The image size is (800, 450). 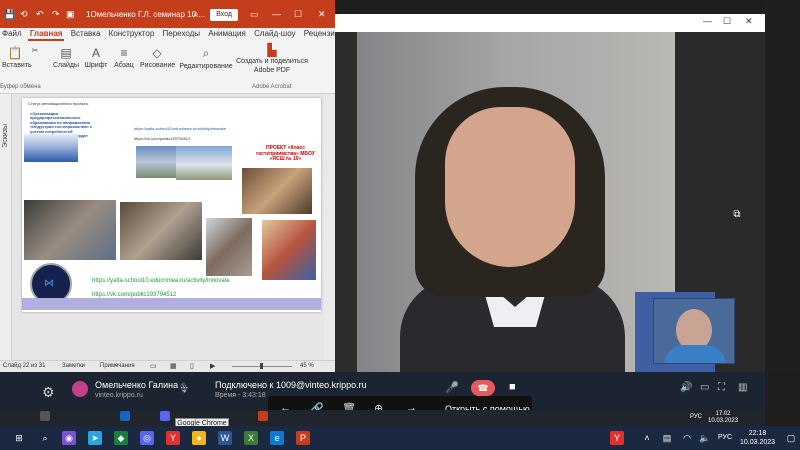 What do you see at coordinates (704, 387) in the screenshot?
I see `screen-share-icon: ▭` at bounding box center [704, 387].